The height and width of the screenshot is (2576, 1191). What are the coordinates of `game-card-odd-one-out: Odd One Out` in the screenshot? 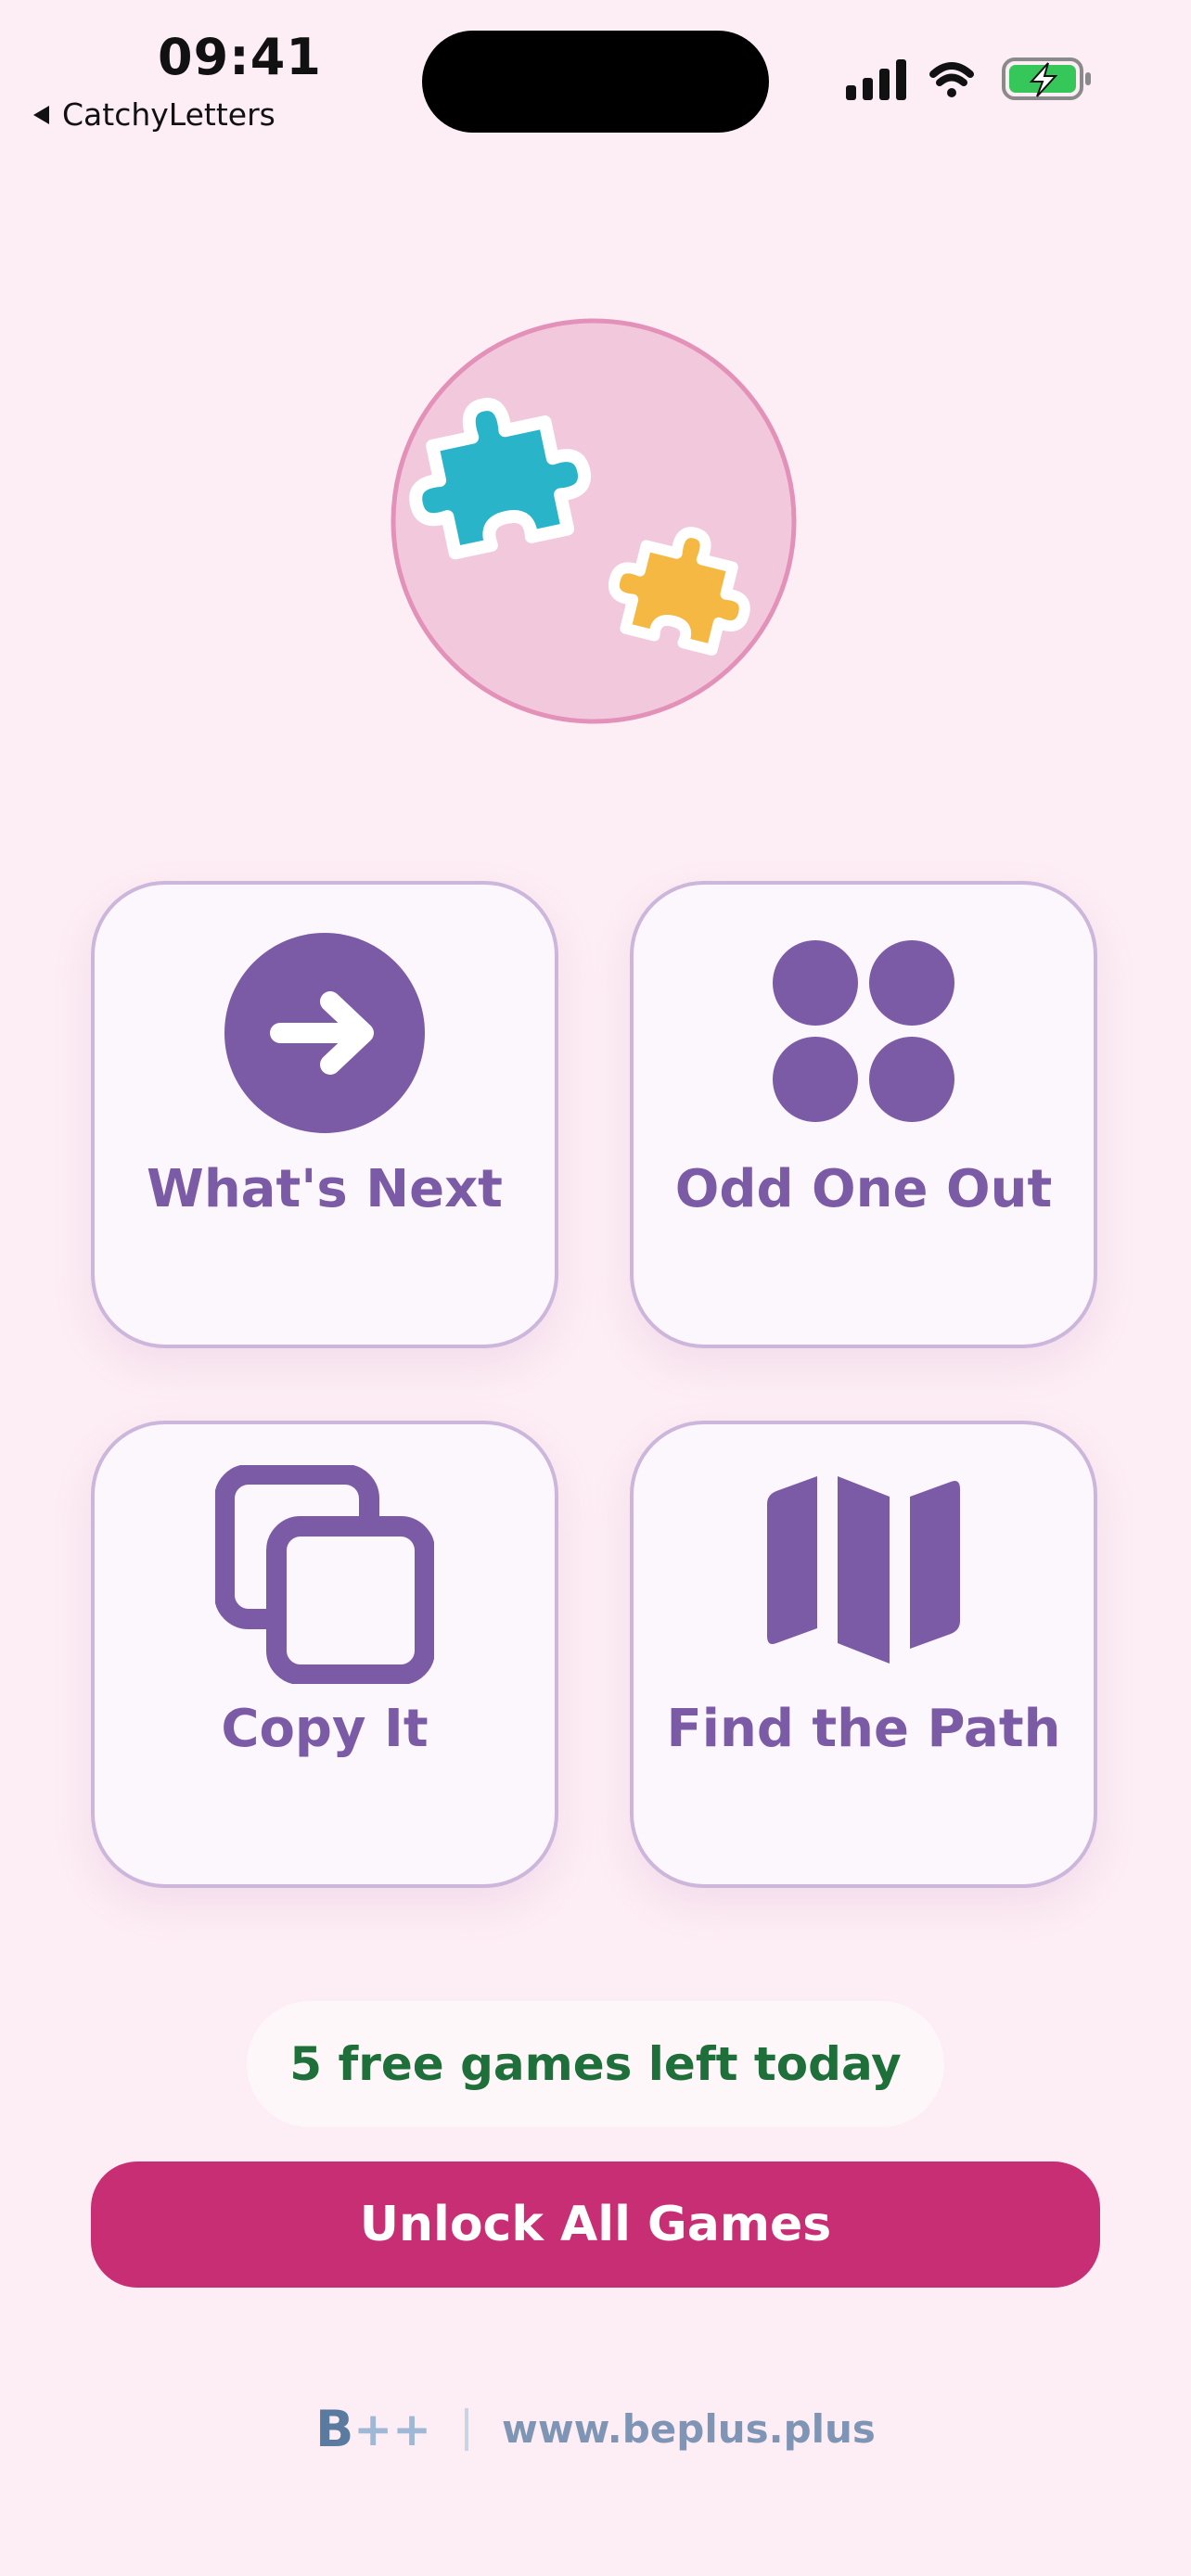 It's located at (863, 1115).